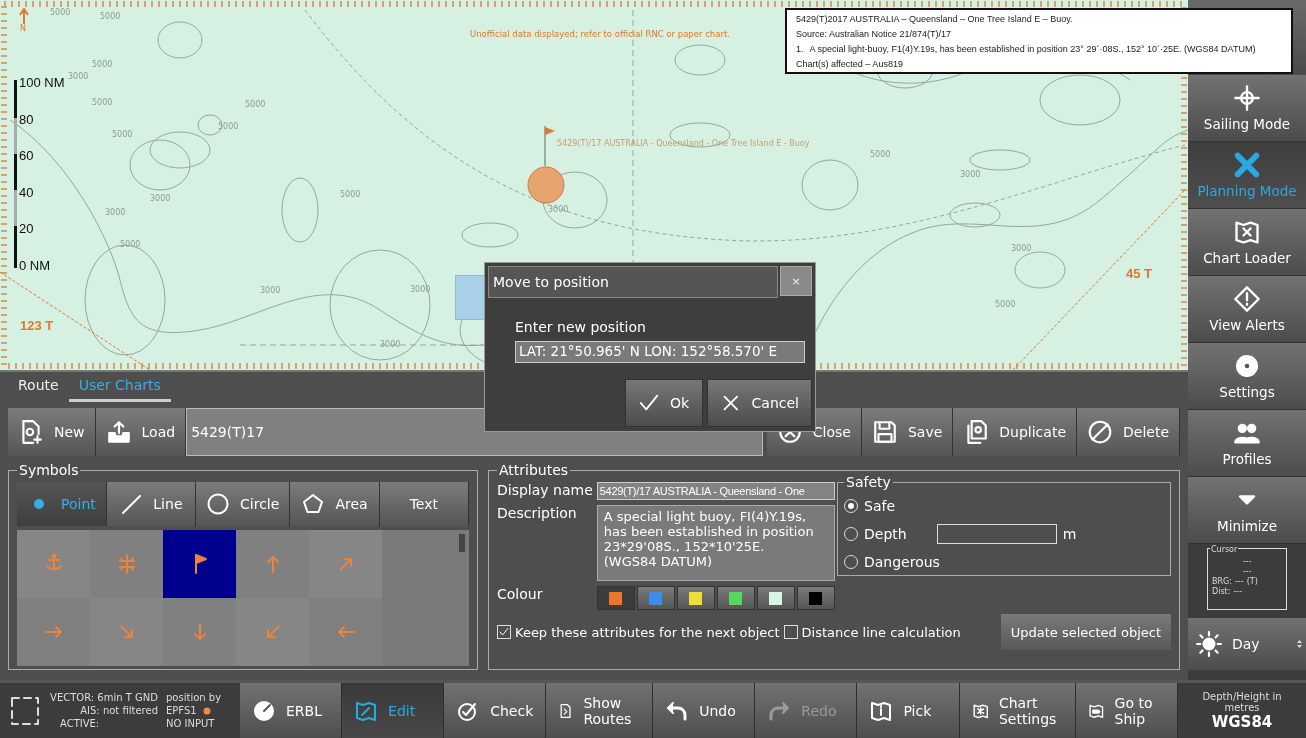 This screenshot has width=1306, height=738. I want to click on radio-label: Depth, so click(885, 534).